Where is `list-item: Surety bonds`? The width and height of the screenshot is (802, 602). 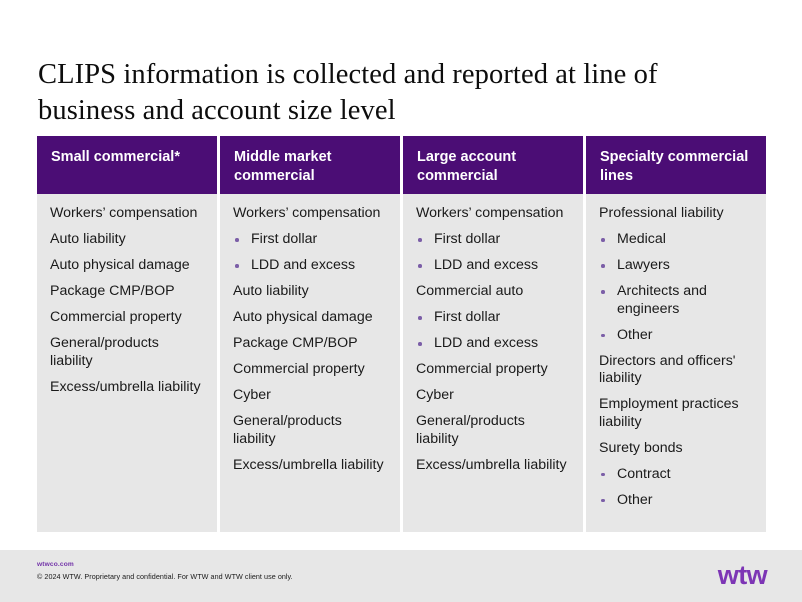 list-item: Surety bonds is located at coordinates (676, 449).